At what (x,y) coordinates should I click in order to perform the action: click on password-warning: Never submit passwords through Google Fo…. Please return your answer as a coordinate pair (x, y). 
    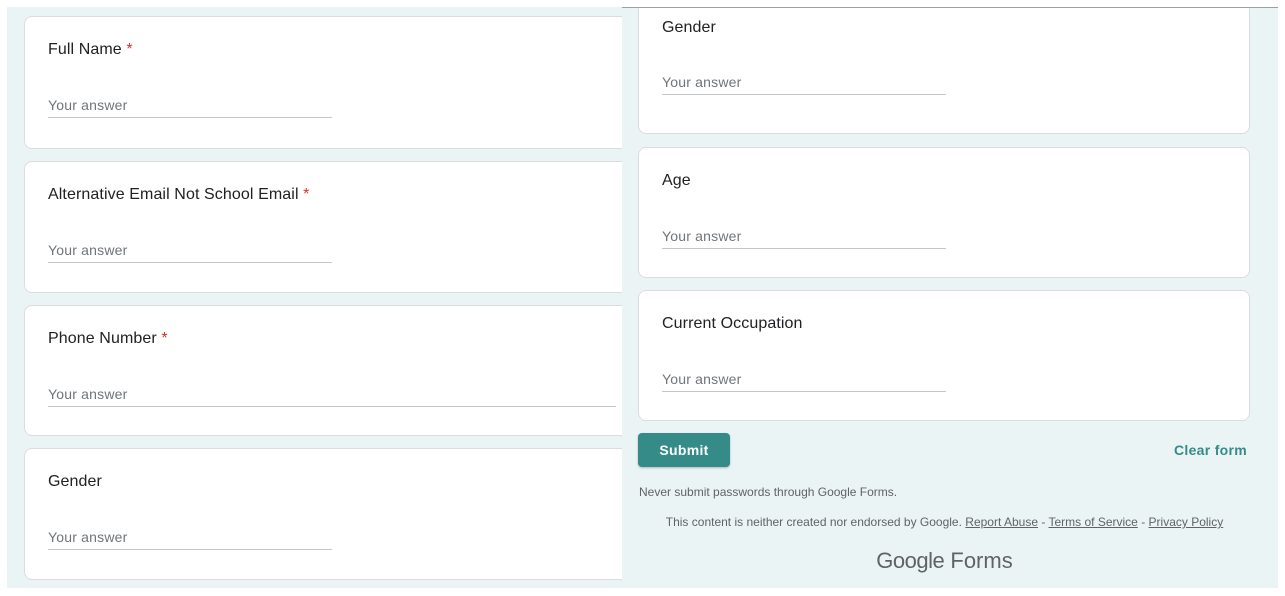
    Looking at the image, I should click on (768, 492).